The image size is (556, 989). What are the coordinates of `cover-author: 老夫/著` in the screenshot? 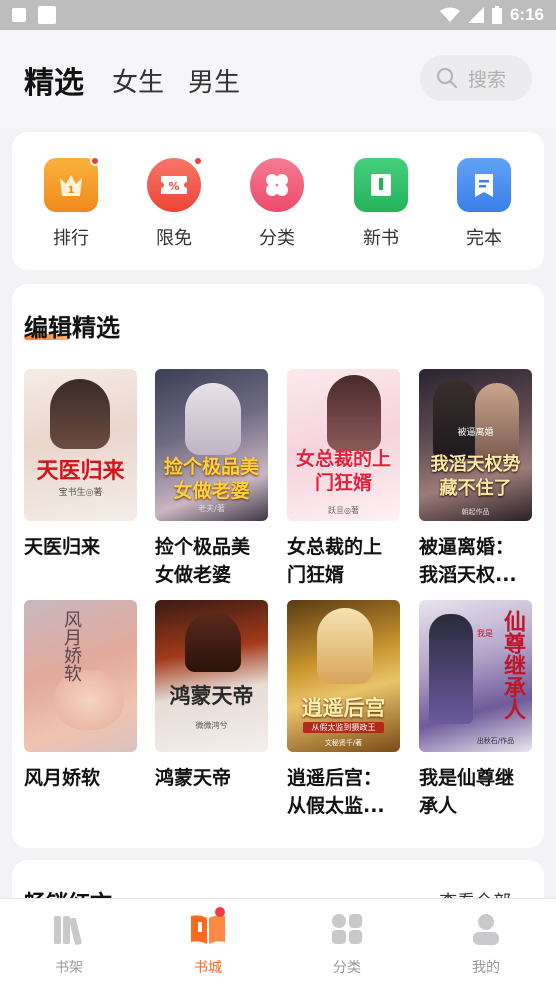 It's located at (211, 508).